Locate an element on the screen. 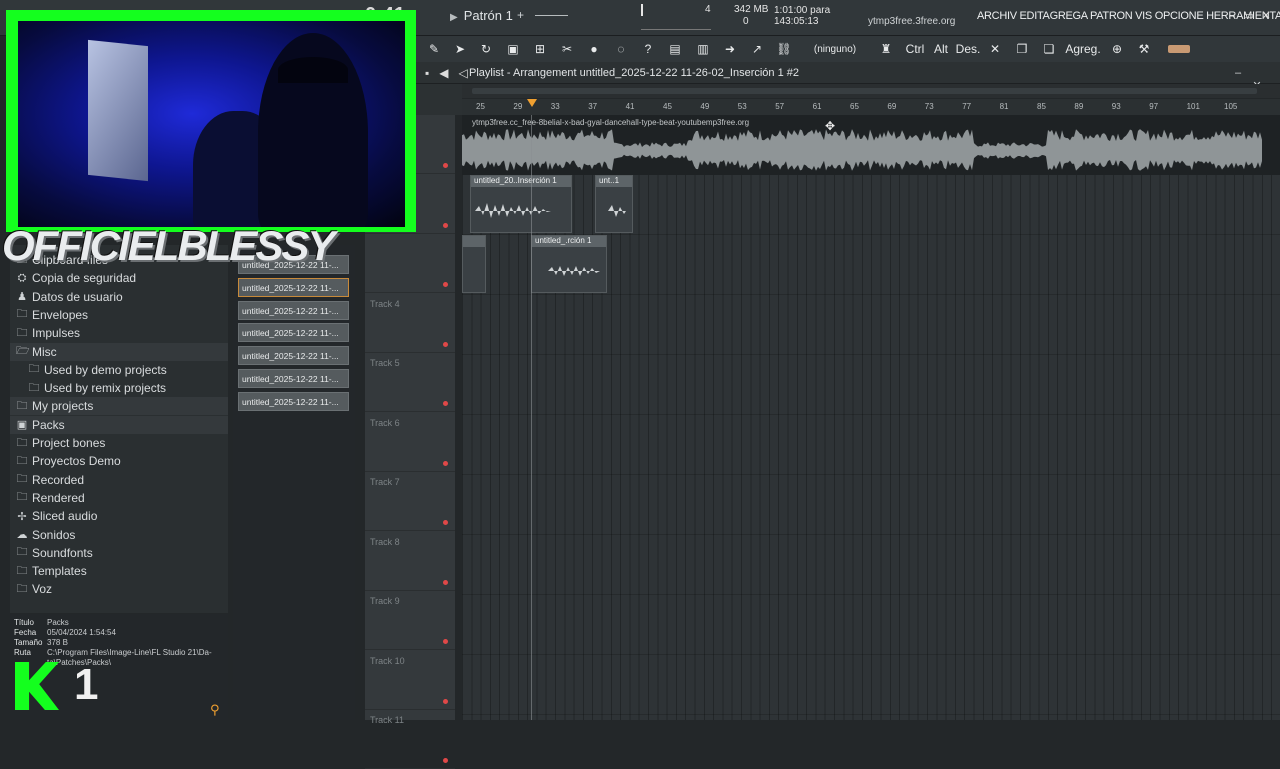 This screenshot has height=769, width=1280. paint-tool-icon: ➤ is located at coordinates (460, 49).